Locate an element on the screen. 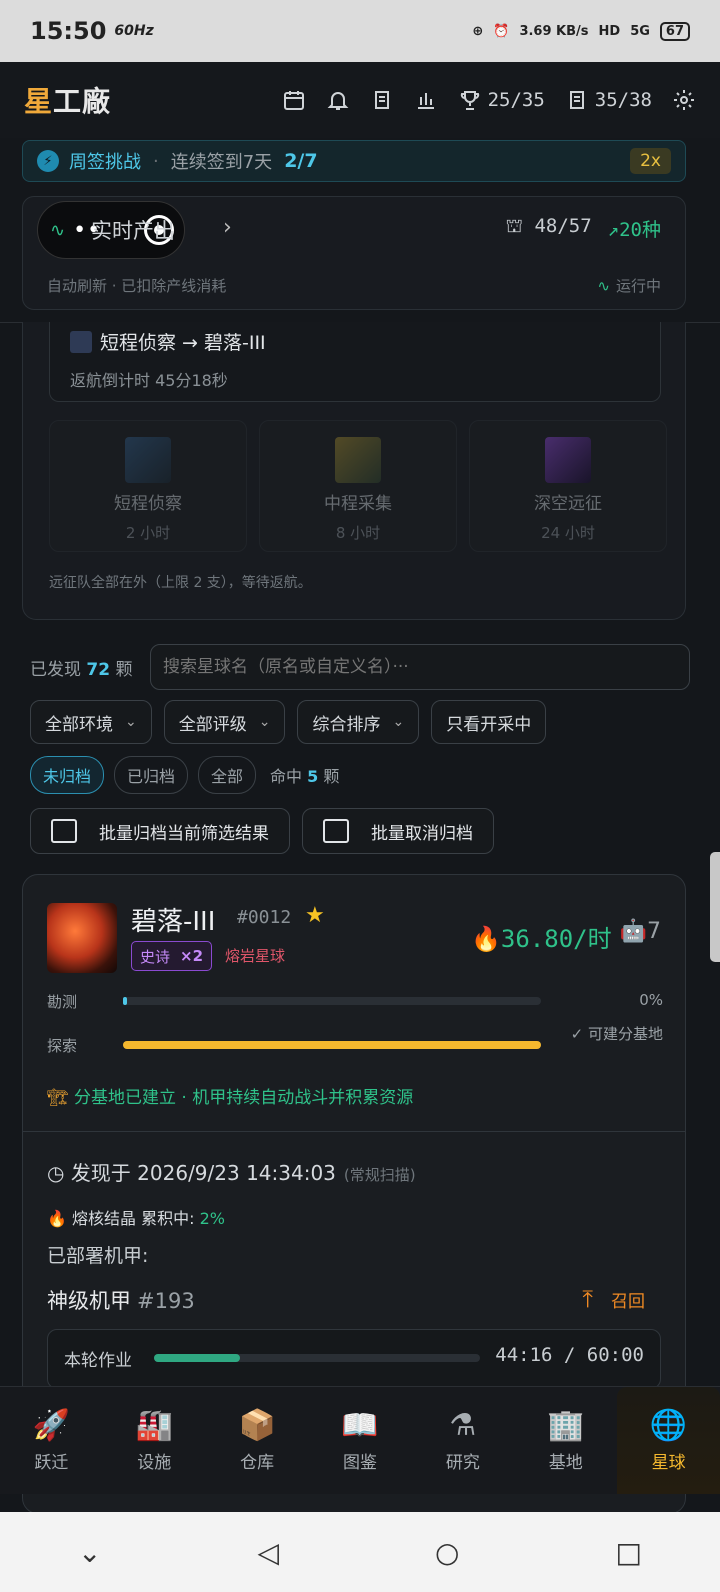 The width and height of the screenshot is (720, 1592). active-mission: 短程侦察 → 碧落-III 返航倒计时 45分18秒 is located at coordinates (355, 362).